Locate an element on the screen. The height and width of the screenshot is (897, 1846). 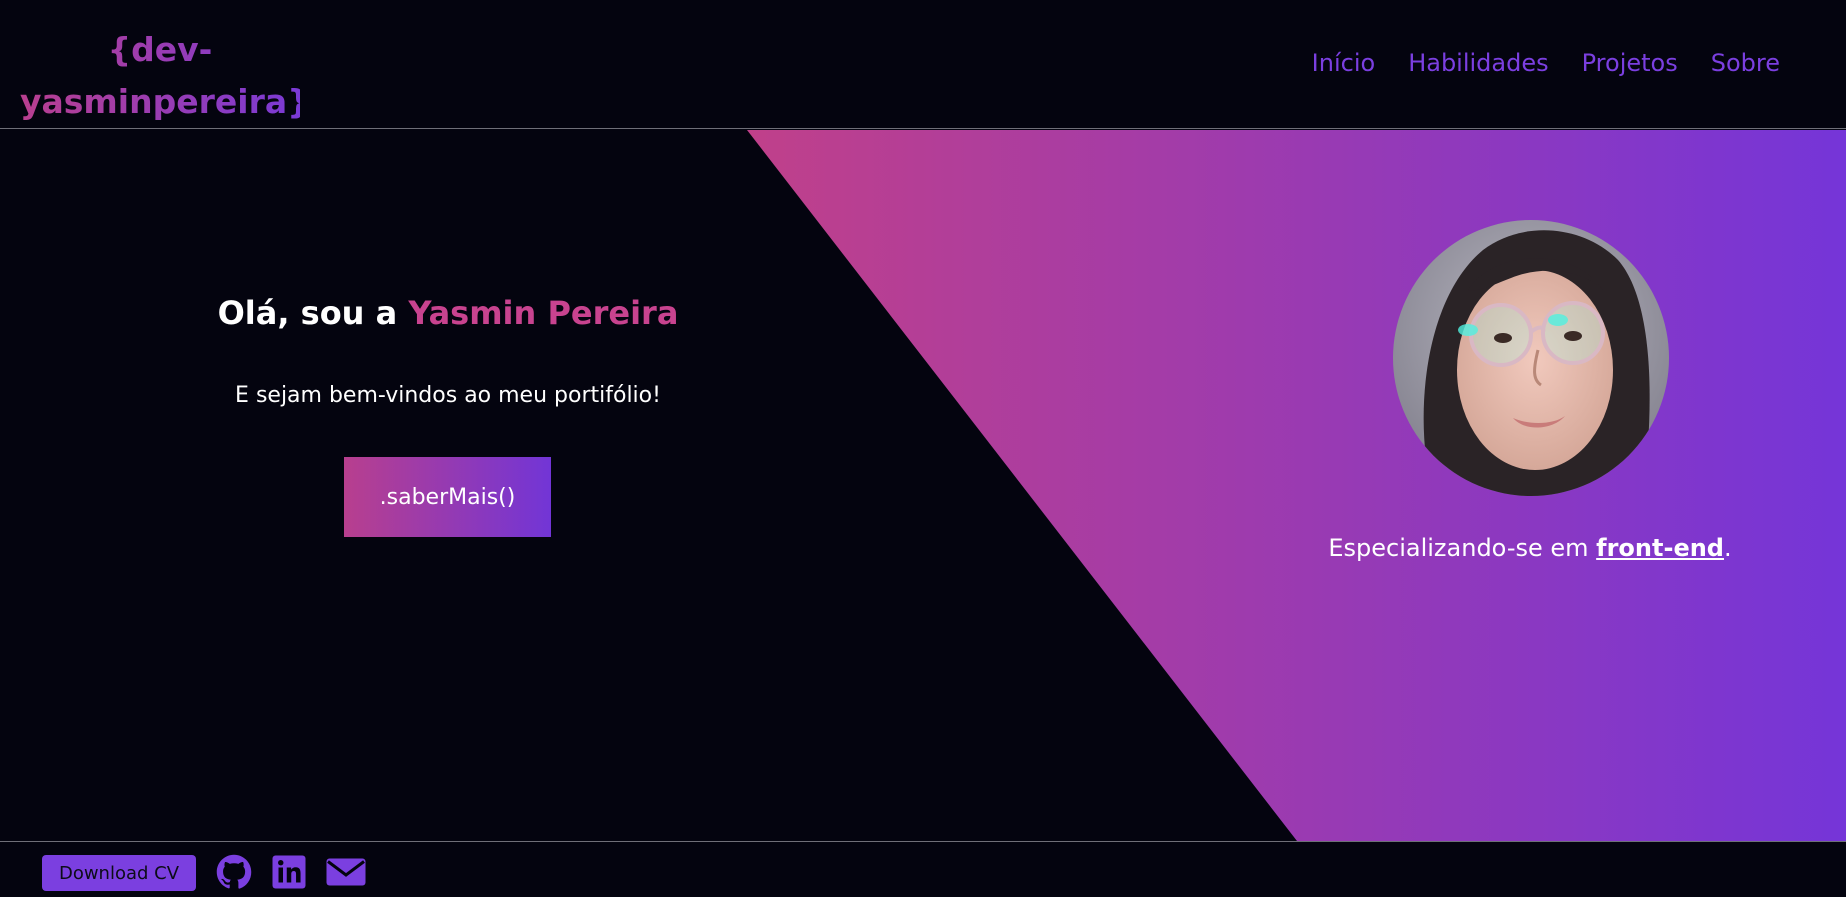
main-nav: Início Habilidades Projetos Sobre is located at coordinates (1546, 63).